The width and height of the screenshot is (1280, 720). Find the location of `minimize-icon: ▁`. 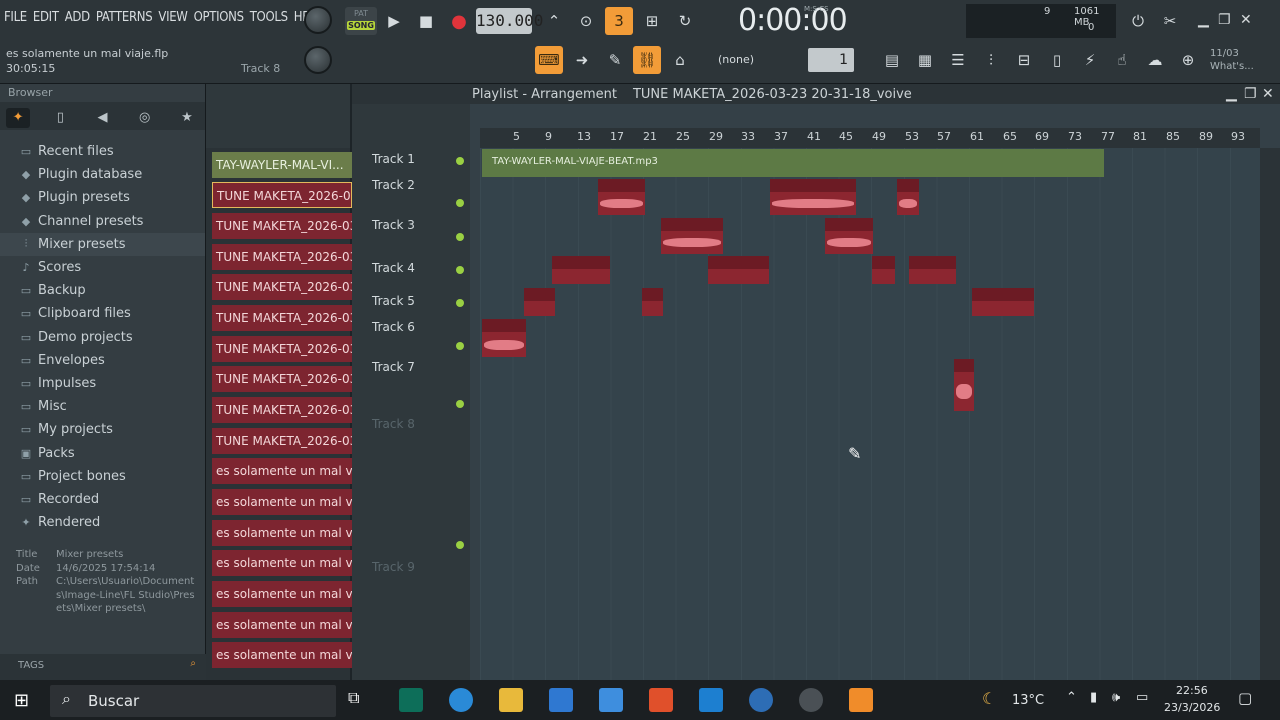

minimize-icon: ▁ is located at coordinates (1203, 20).